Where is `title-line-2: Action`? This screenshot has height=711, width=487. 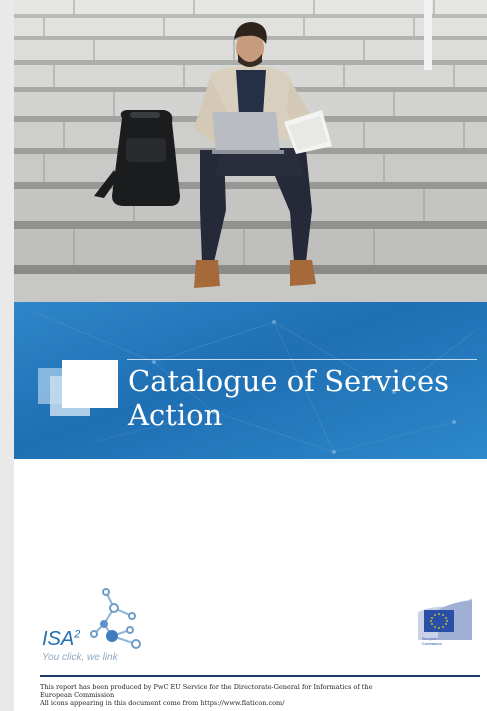
title-line-2: Action is located at coordinates (175, 415).